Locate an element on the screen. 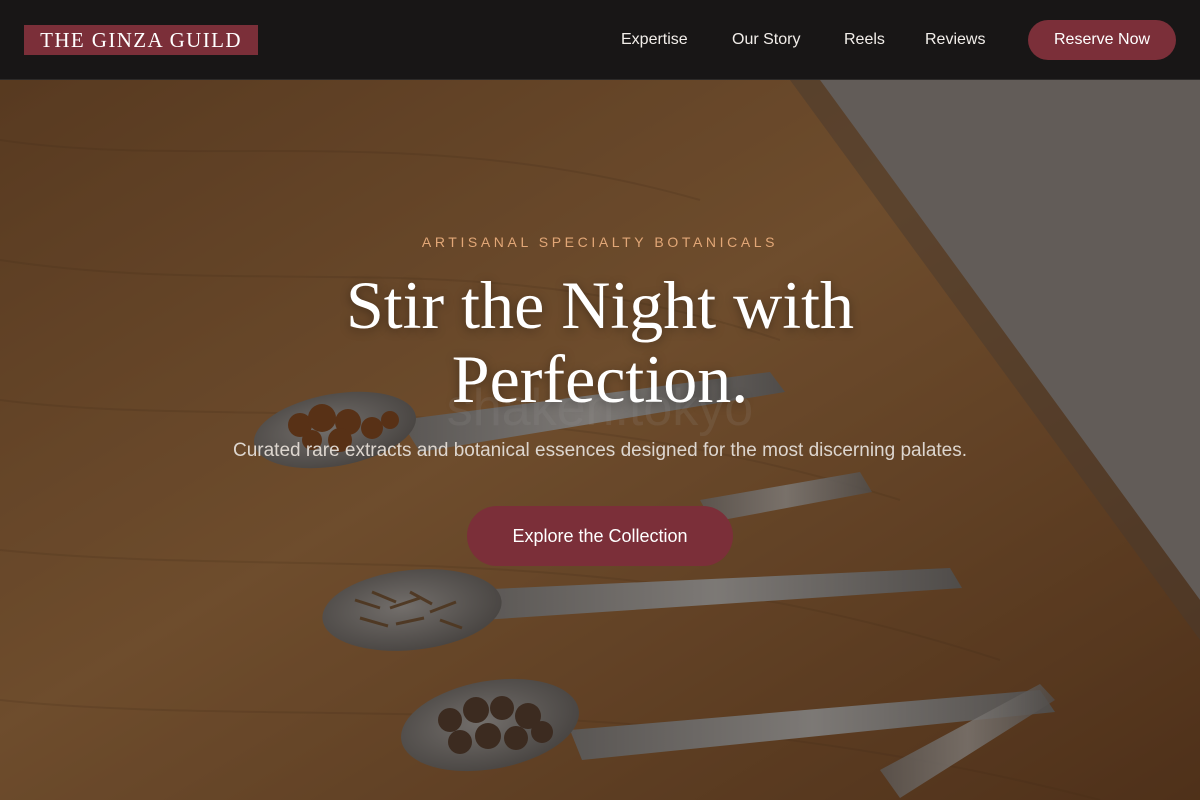 The image size is (1200, 800). explore-collection-button: Explore the Collection is located at coordinates (600, 536).